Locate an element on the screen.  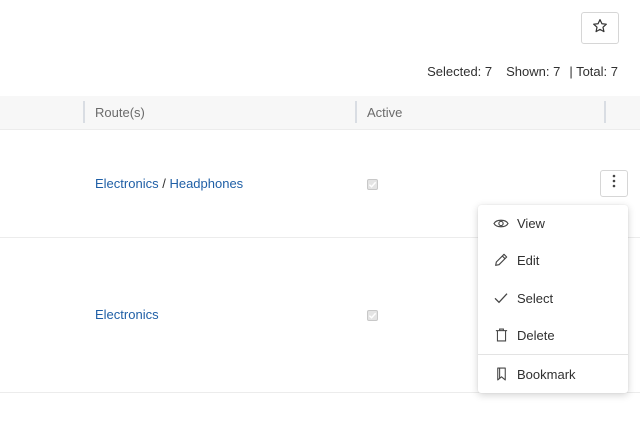
column-header-active: Active is located at coordinates (384, 112).